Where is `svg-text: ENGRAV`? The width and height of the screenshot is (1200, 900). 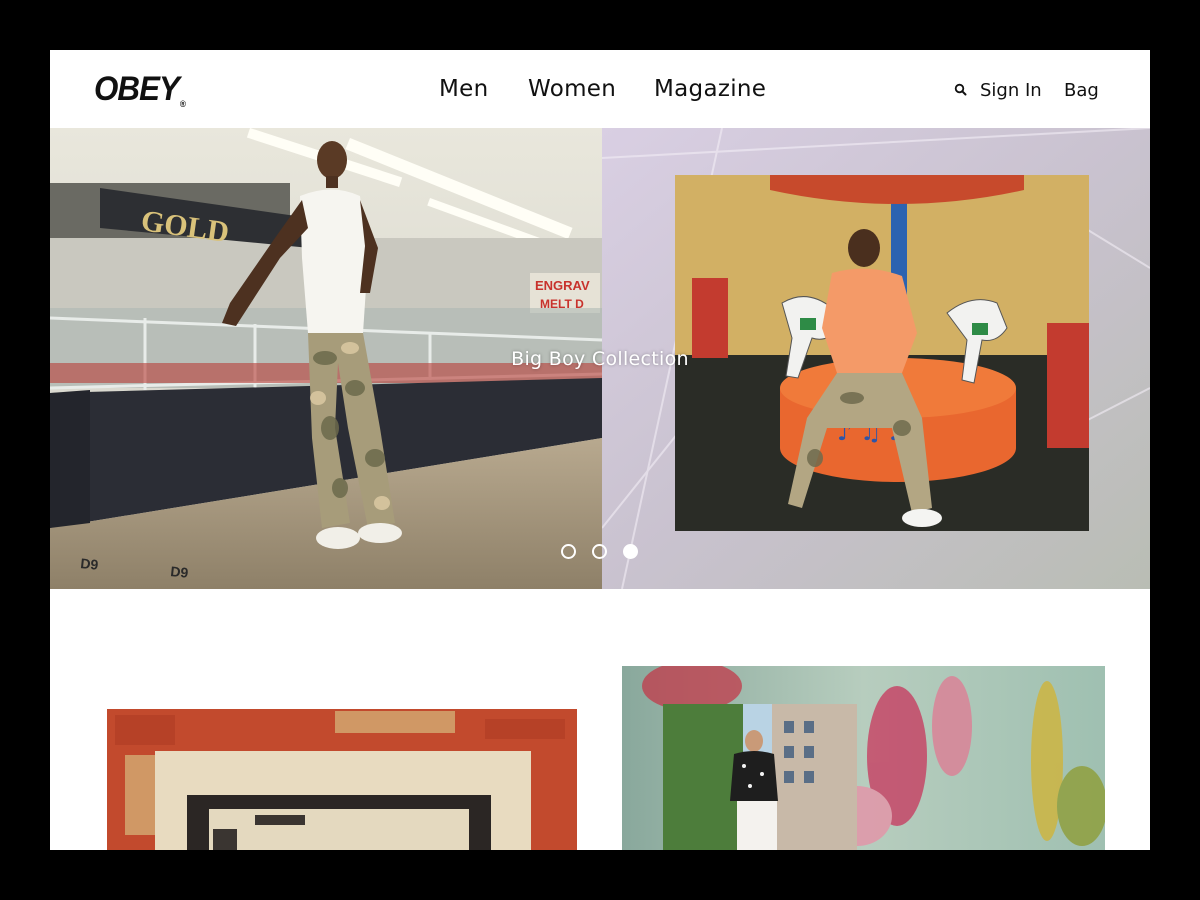
svg-text: ENGRAV is located at coordinates (562, 285).